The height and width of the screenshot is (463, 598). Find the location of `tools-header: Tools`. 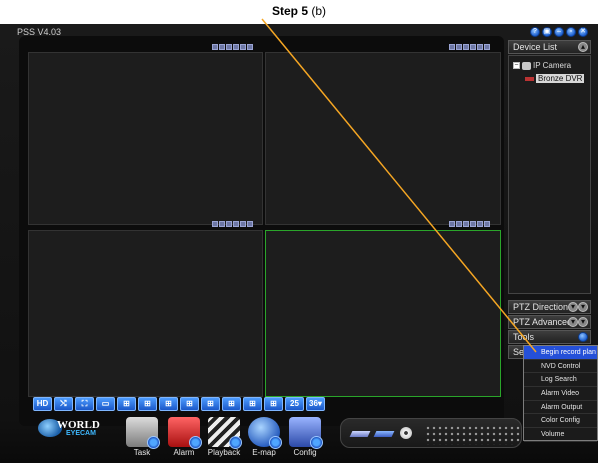

tools-header: Tools is located at coordinates (549, 337).